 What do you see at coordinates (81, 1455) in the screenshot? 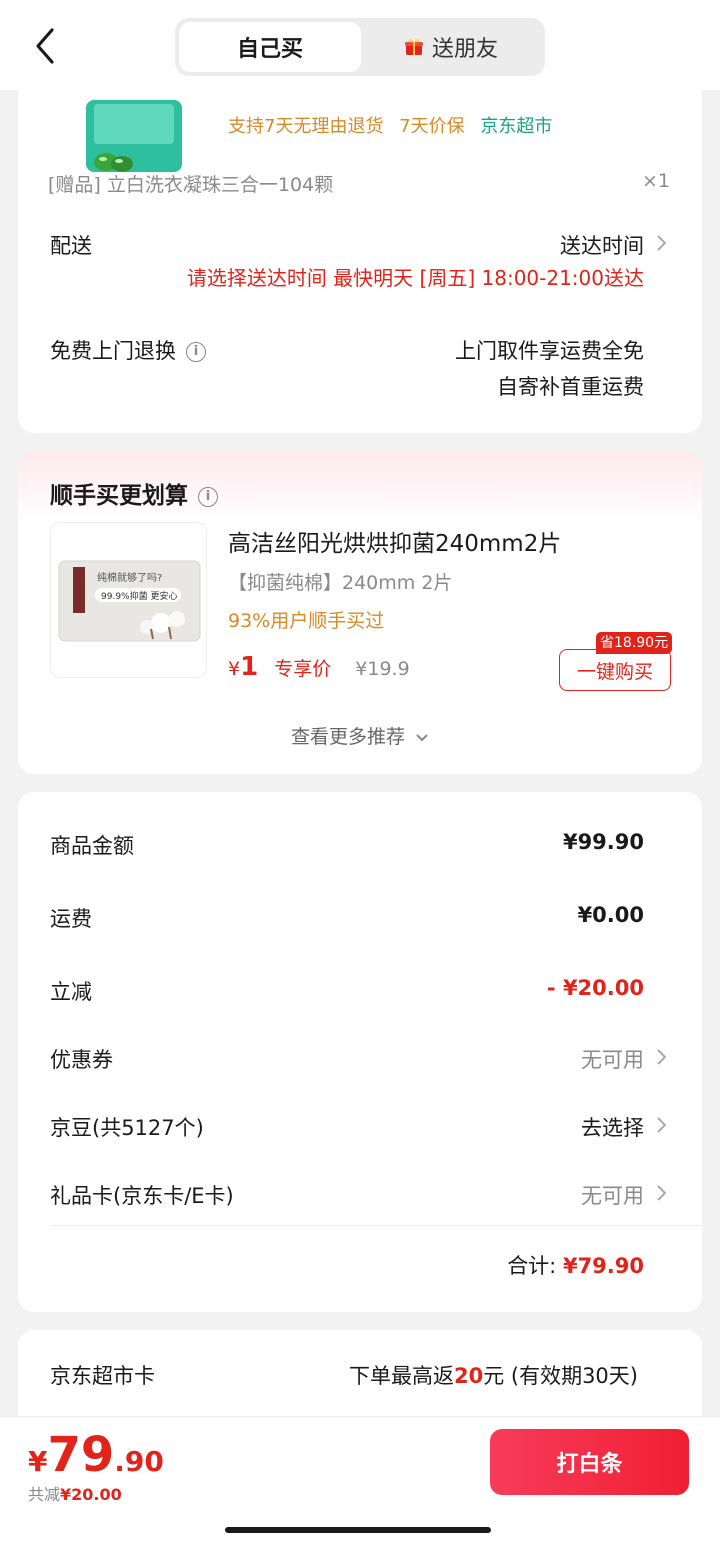
I see `price-integer: 79` at bounding box center [81, 1455].